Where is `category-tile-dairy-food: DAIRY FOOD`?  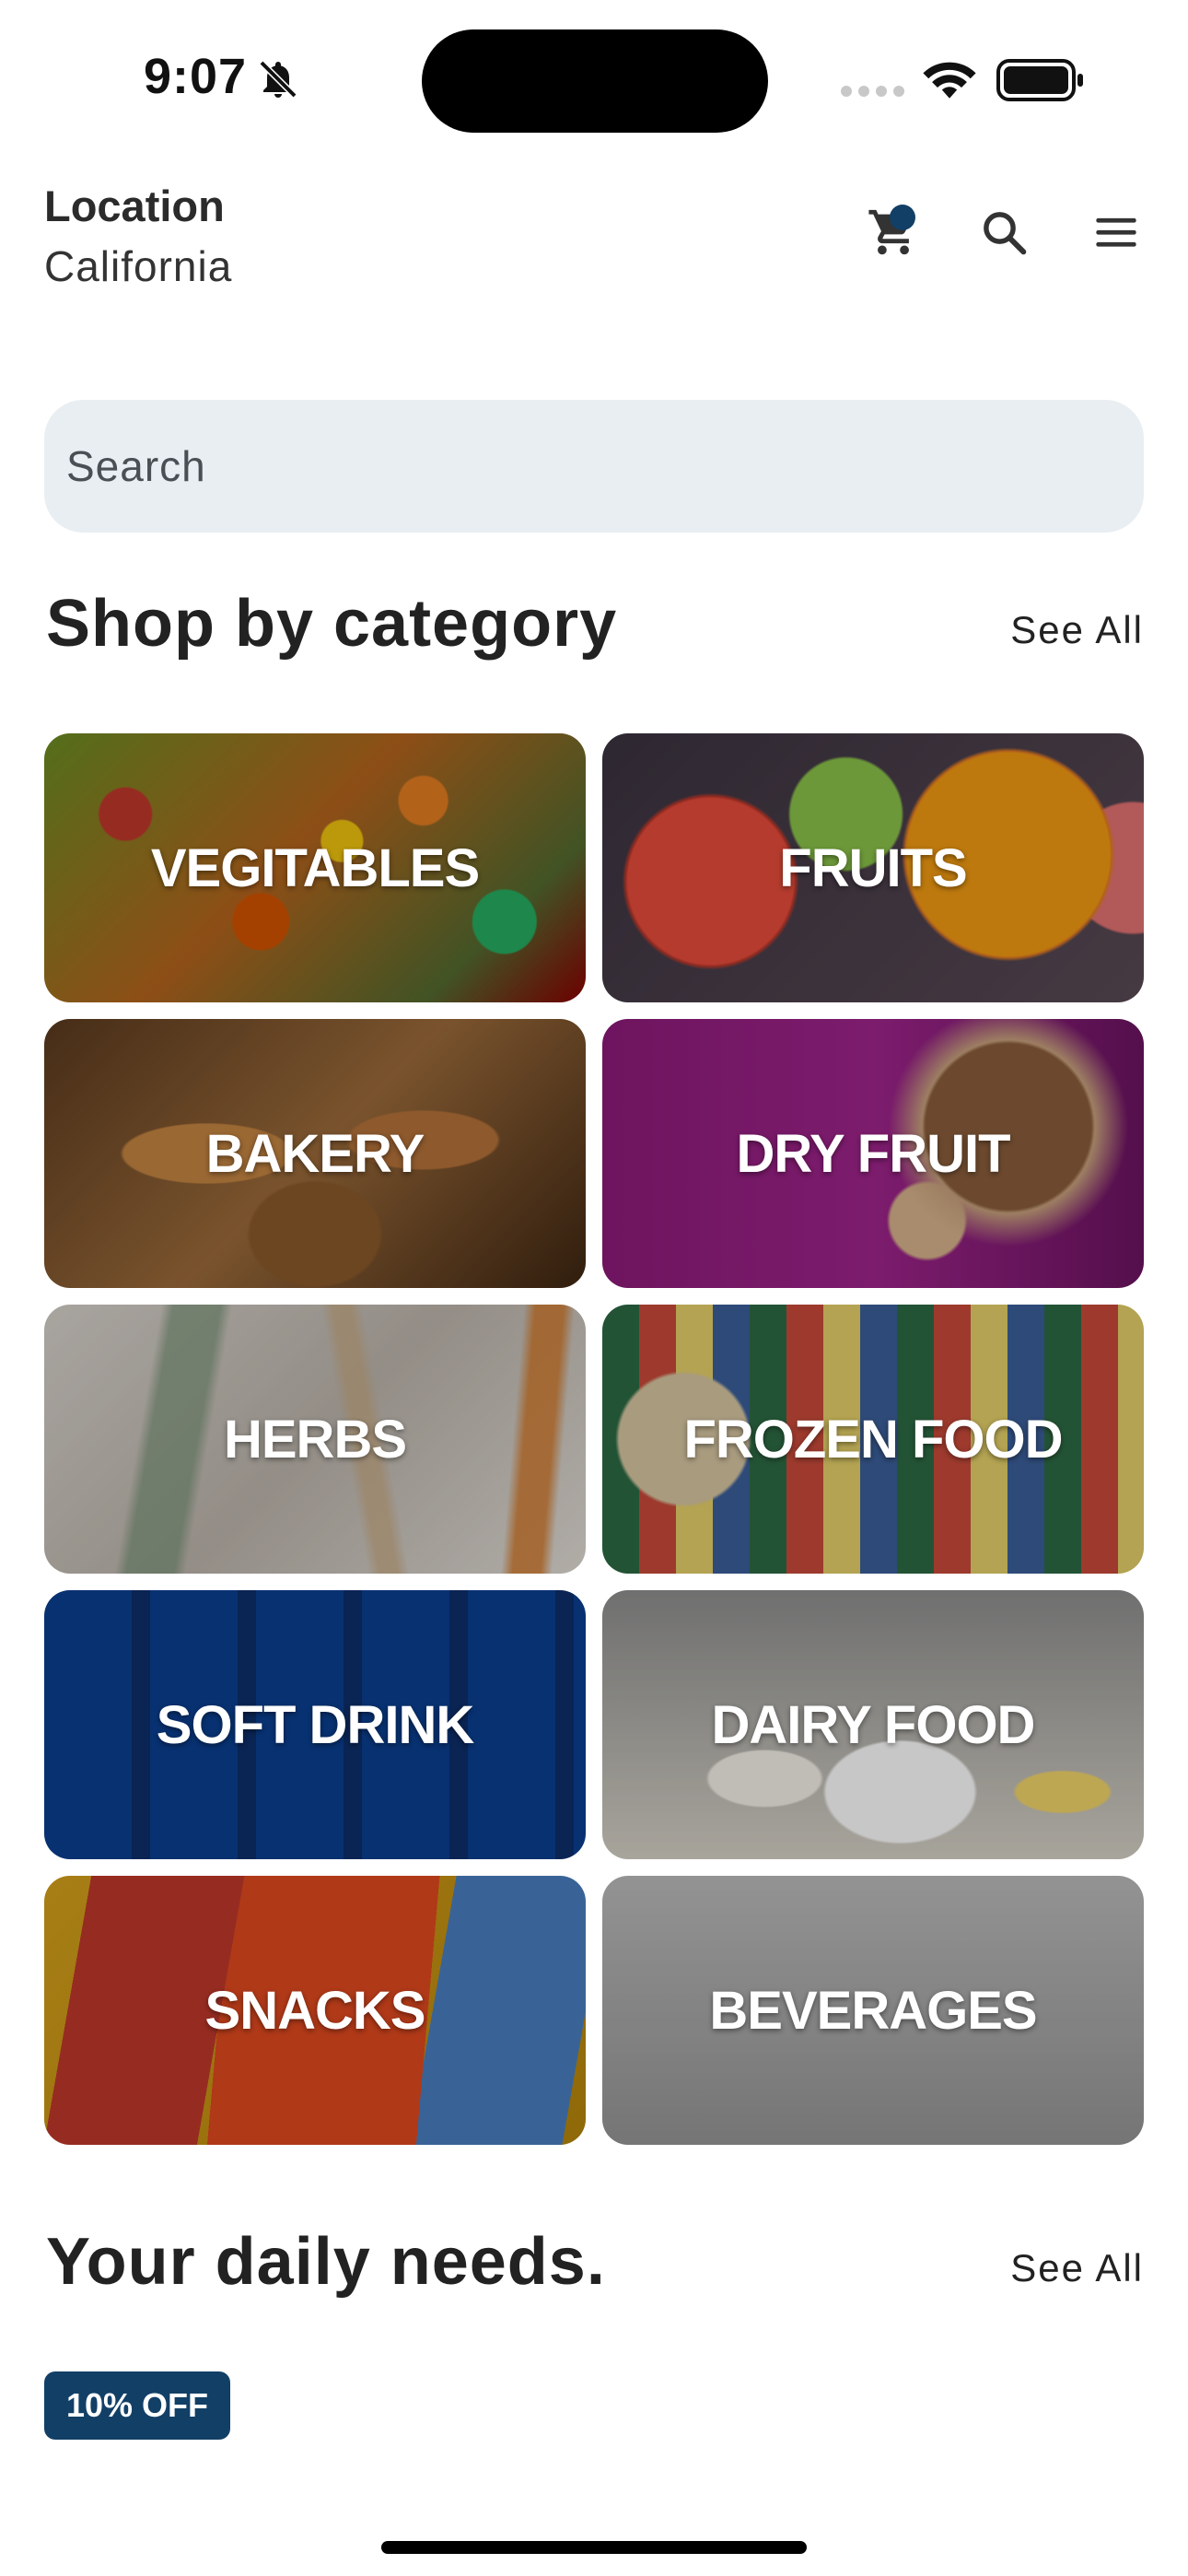
category-tile-dairy-food: DAIRY FOOD is located at coordinates (873, 1724).